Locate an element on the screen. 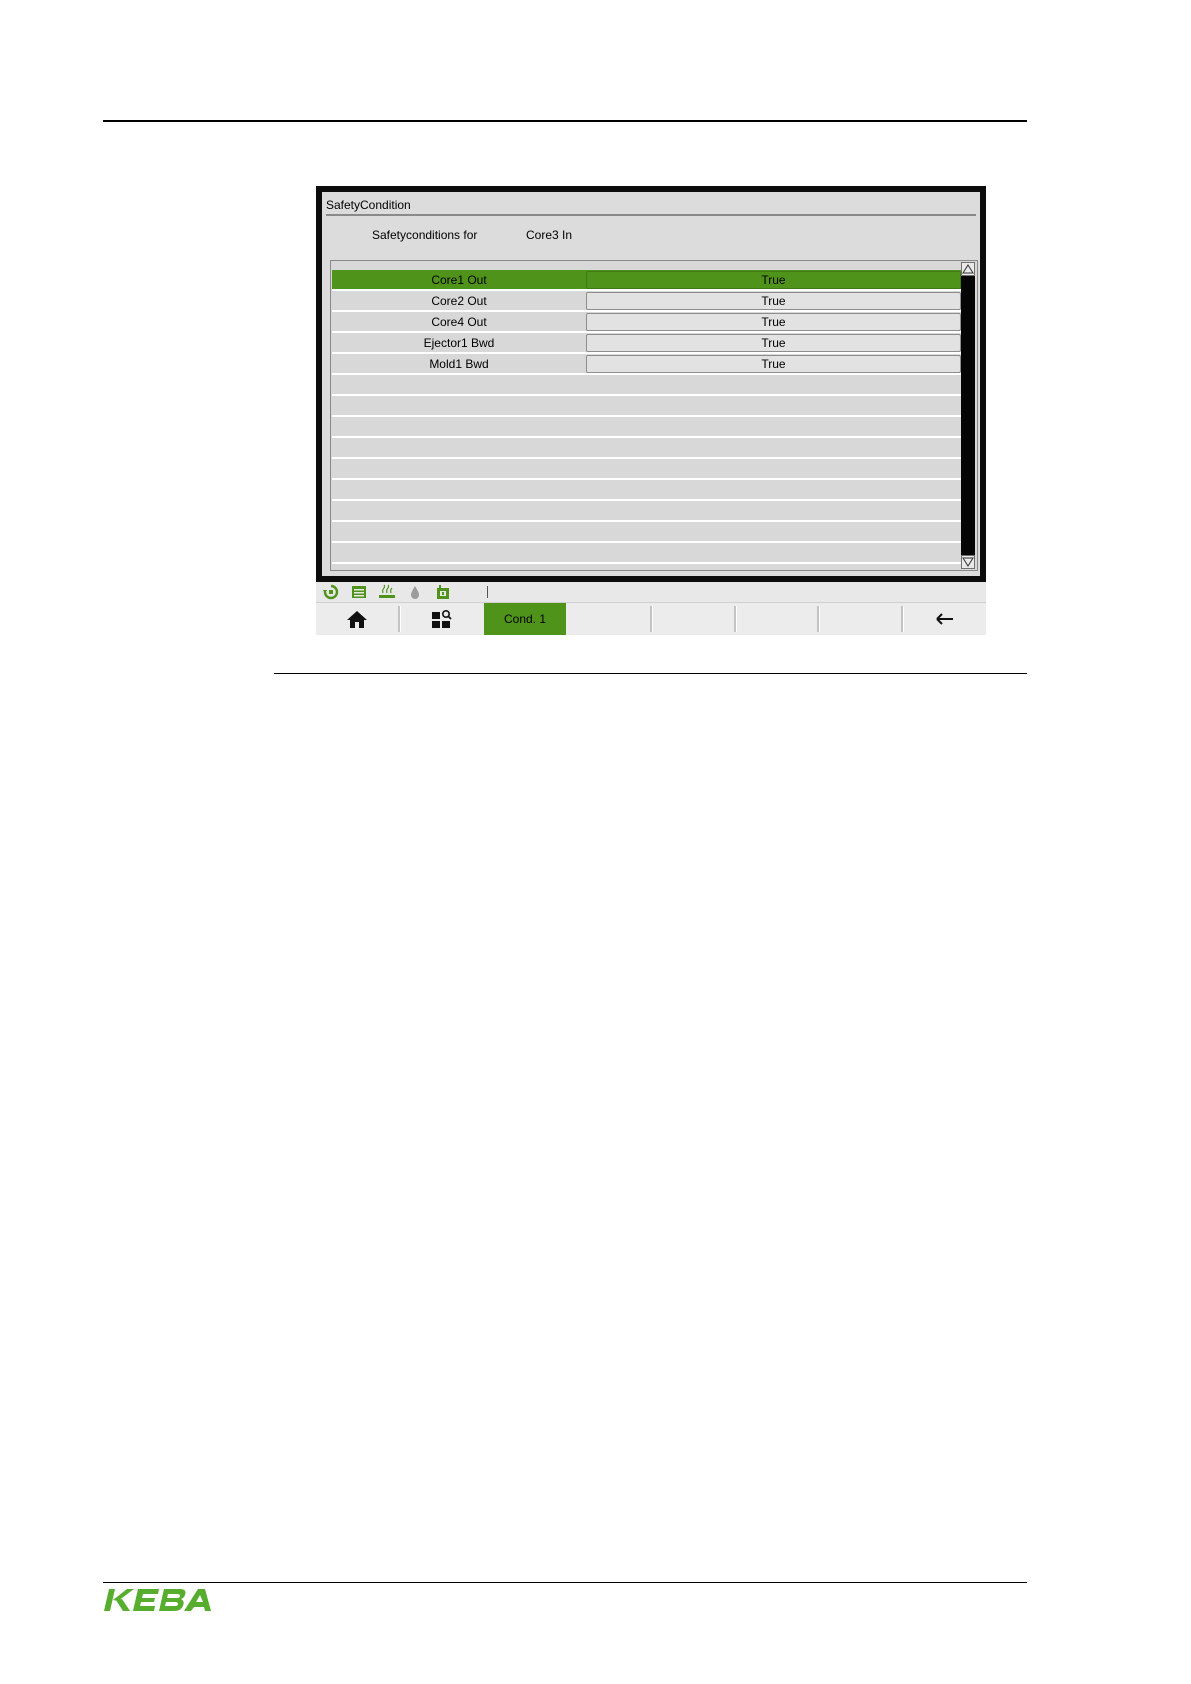 Image resolution: width=1191 pixels, height=1684 pixels. triangle-up-icon is located at coordinates (968, 269).